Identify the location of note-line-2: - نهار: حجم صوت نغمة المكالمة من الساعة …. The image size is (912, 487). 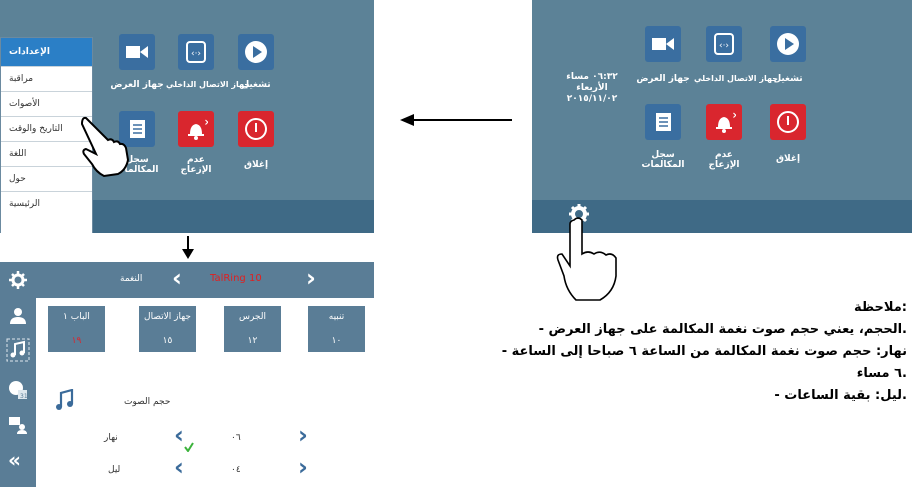
(704, 351).